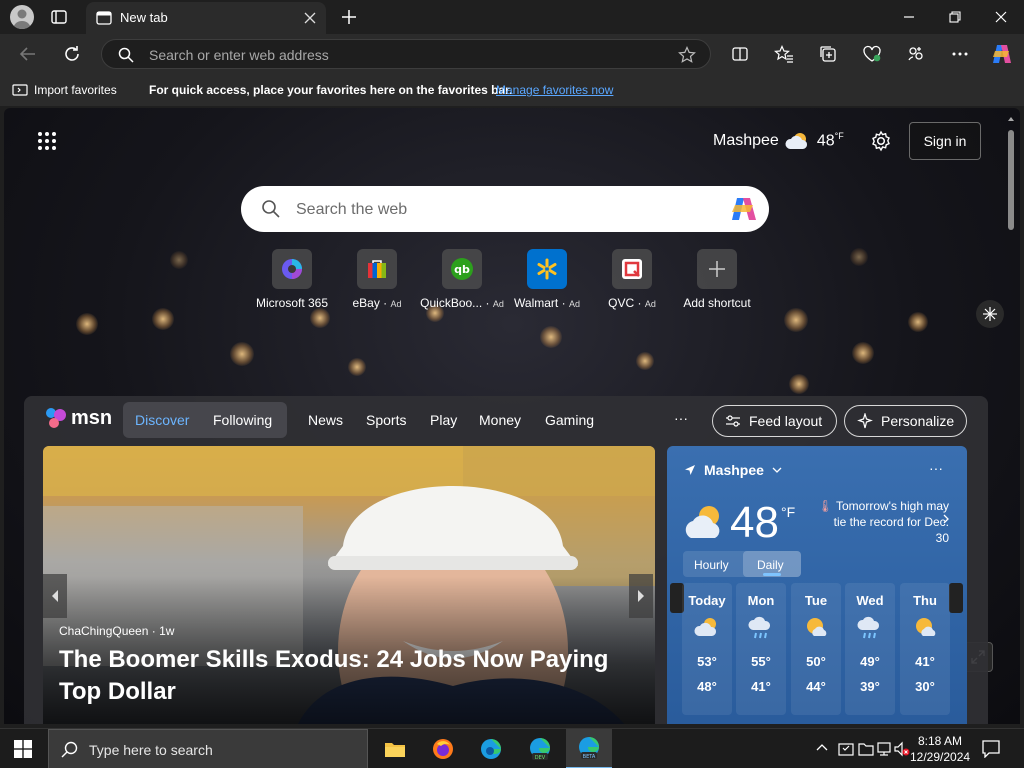 The width and height of the screenshot is (1024, 768). Describe the element at coordinates (816, 649) in the screenshot. I see `forecast-day: Tue 50° 44°` at that location.